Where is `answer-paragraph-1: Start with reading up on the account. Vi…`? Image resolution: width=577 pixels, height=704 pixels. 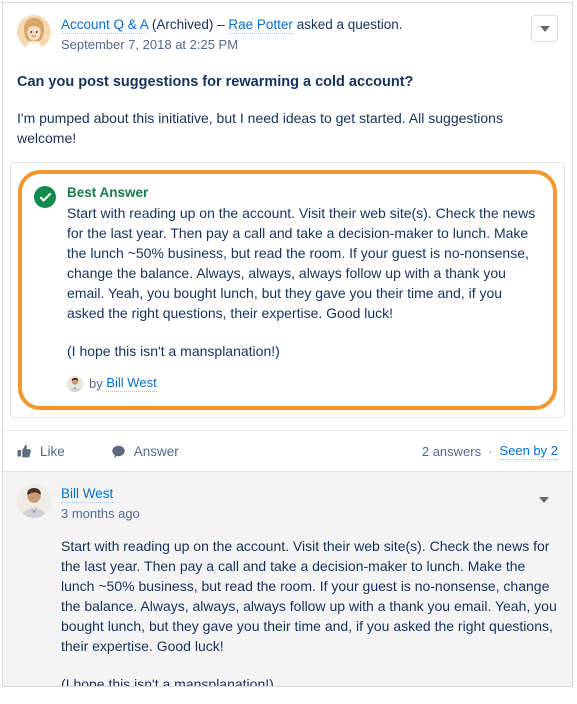
answer-paragraph-1: Start with reading up on the account. Vi… is located at coordinates (309, 596).